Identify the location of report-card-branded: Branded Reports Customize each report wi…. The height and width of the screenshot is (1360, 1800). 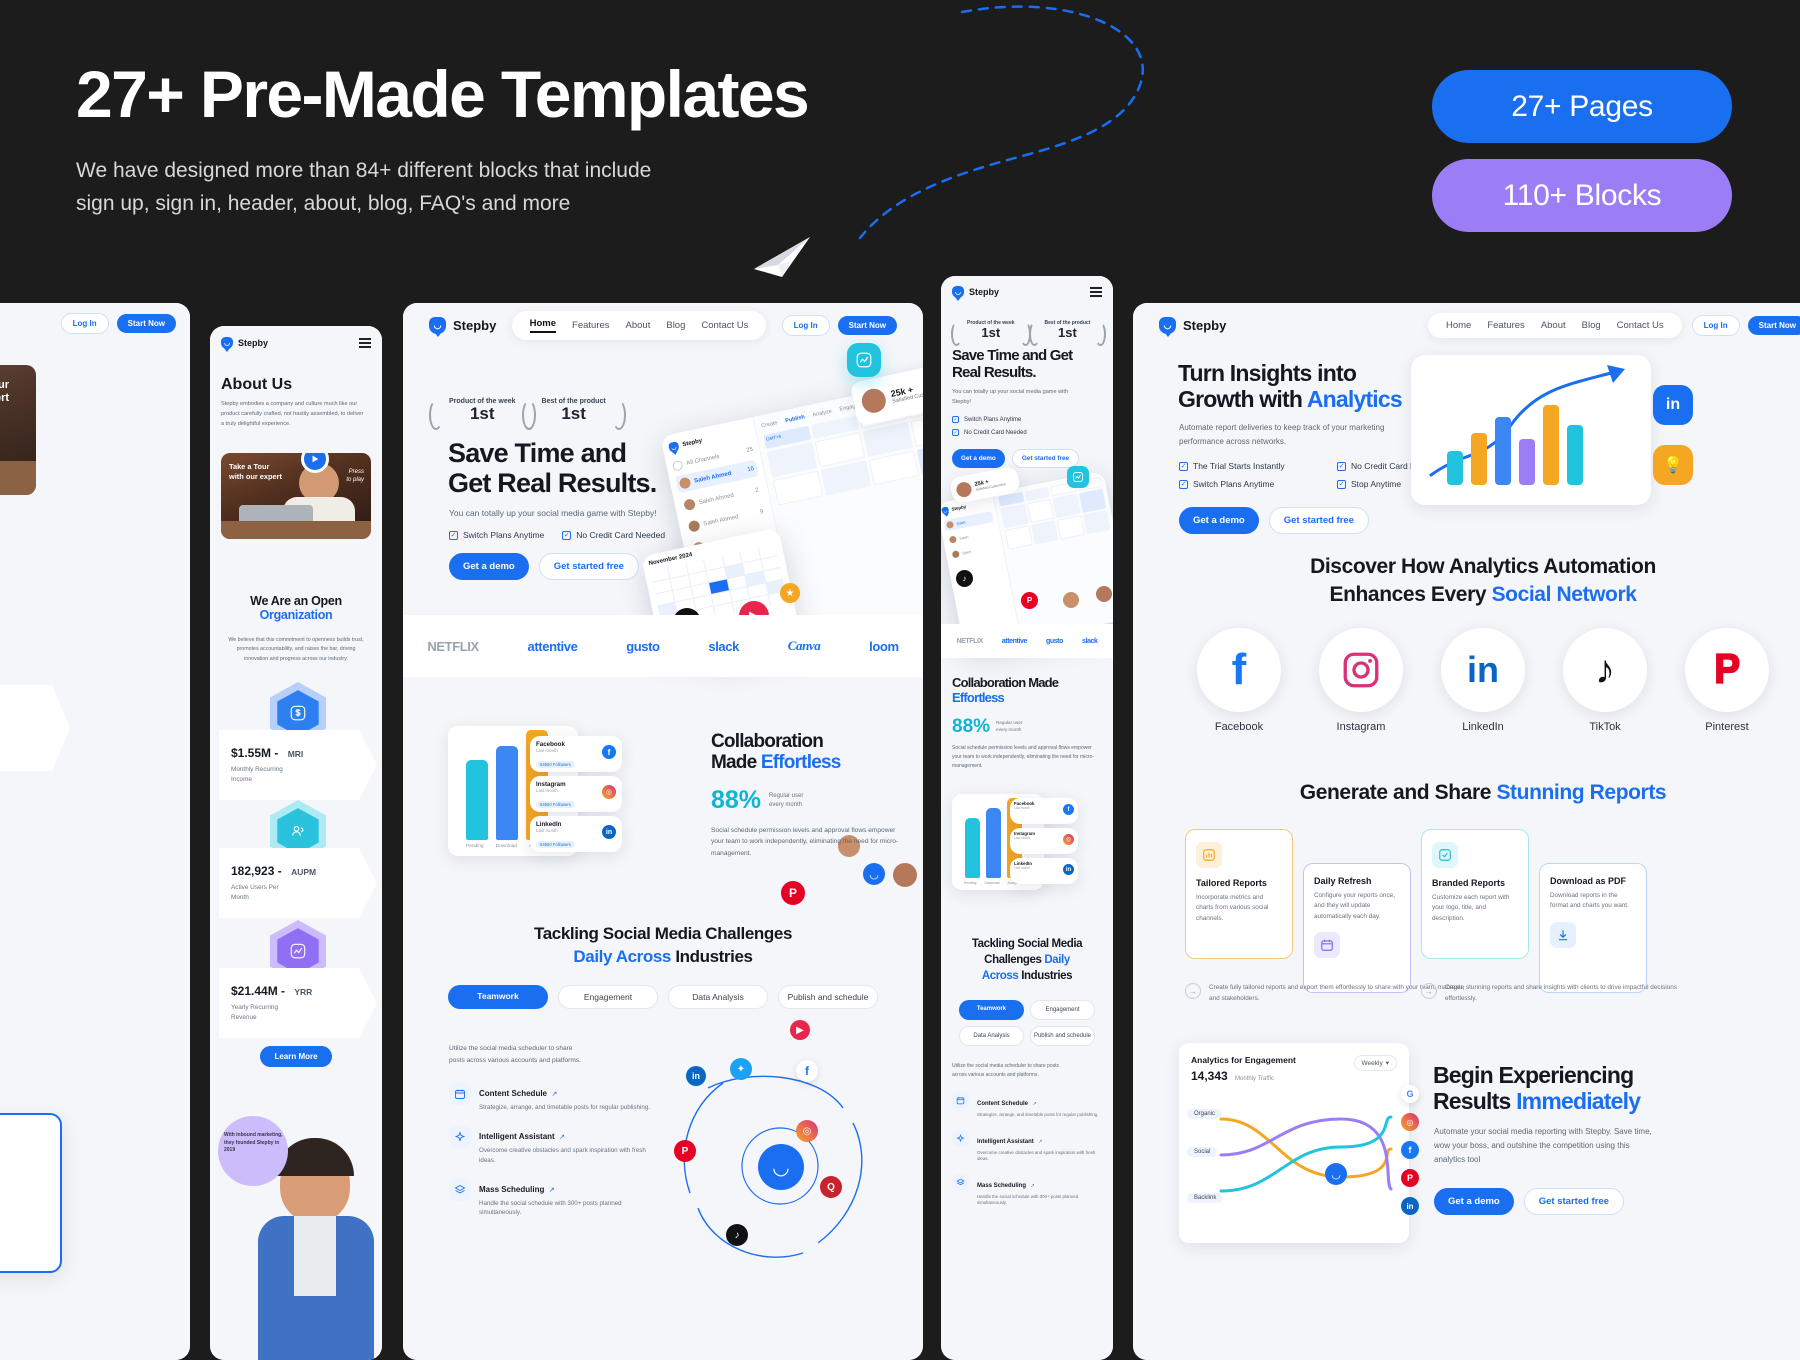
(1475, 894).